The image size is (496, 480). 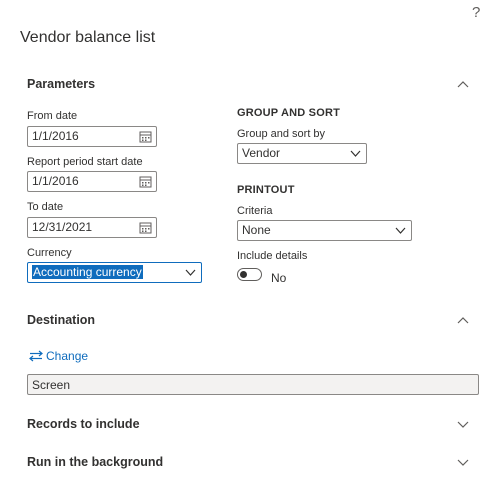 I want to click on records-section-header: Records to include, so click(x=83, y=424).